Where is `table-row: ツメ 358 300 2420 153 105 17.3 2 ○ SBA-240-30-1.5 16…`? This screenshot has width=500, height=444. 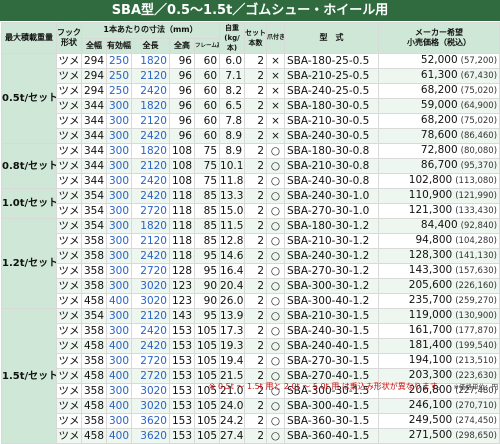 table-row: ツメ 358 300 2420 153 105 17.3 2 ○ SBA-240-30-1.5 16… is located at coordinates (251, 331).